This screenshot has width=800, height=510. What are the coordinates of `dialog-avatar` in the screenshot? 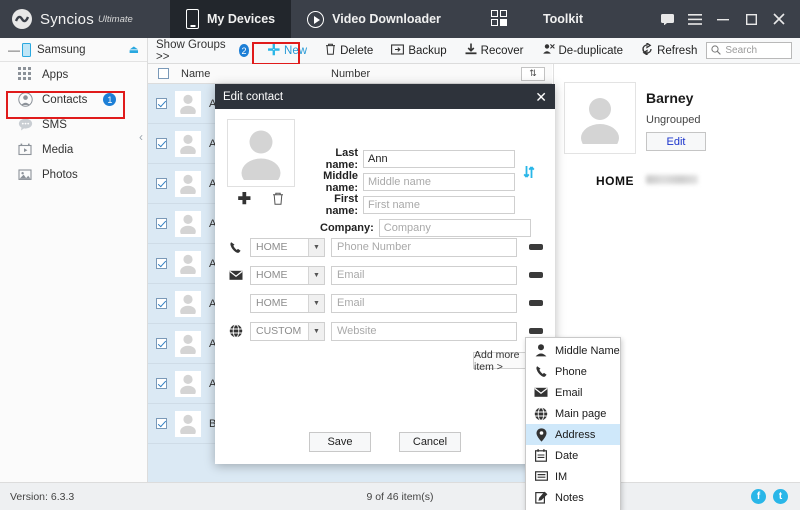 It's located at (261, 153).